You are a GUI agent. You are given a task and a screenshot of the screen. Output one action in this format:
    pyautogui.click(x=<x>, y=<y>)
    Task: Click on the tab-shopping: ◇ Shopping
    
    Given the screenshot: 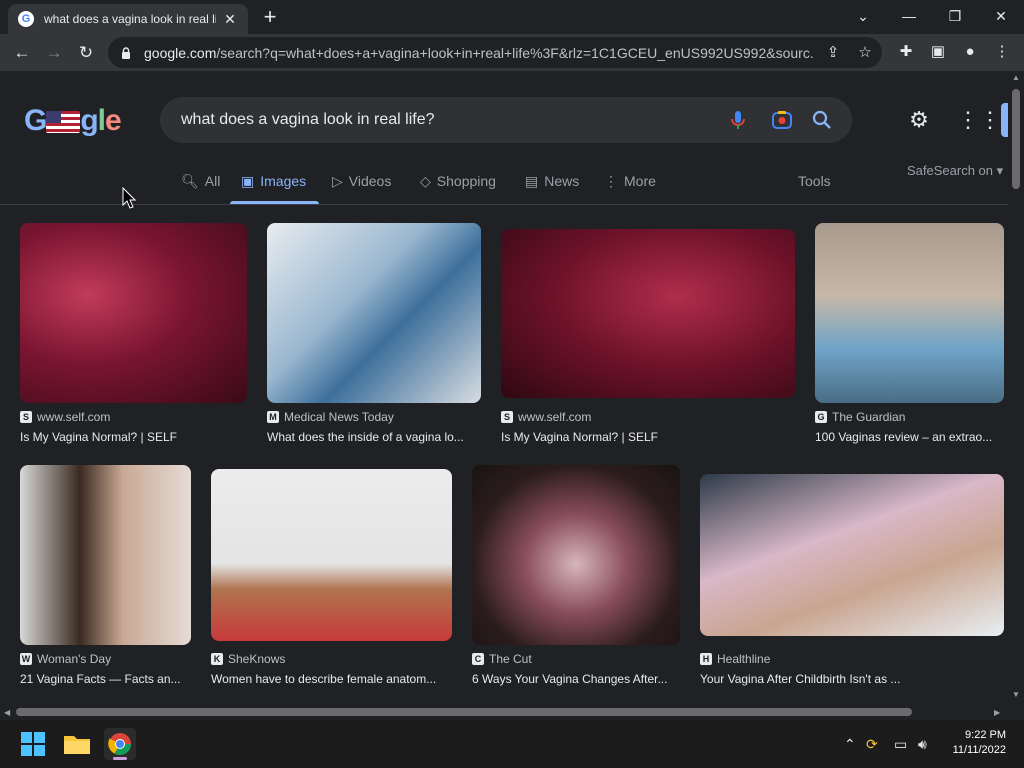 What is the action you would take?
    pyautogui.click(x=458, y=181)
    